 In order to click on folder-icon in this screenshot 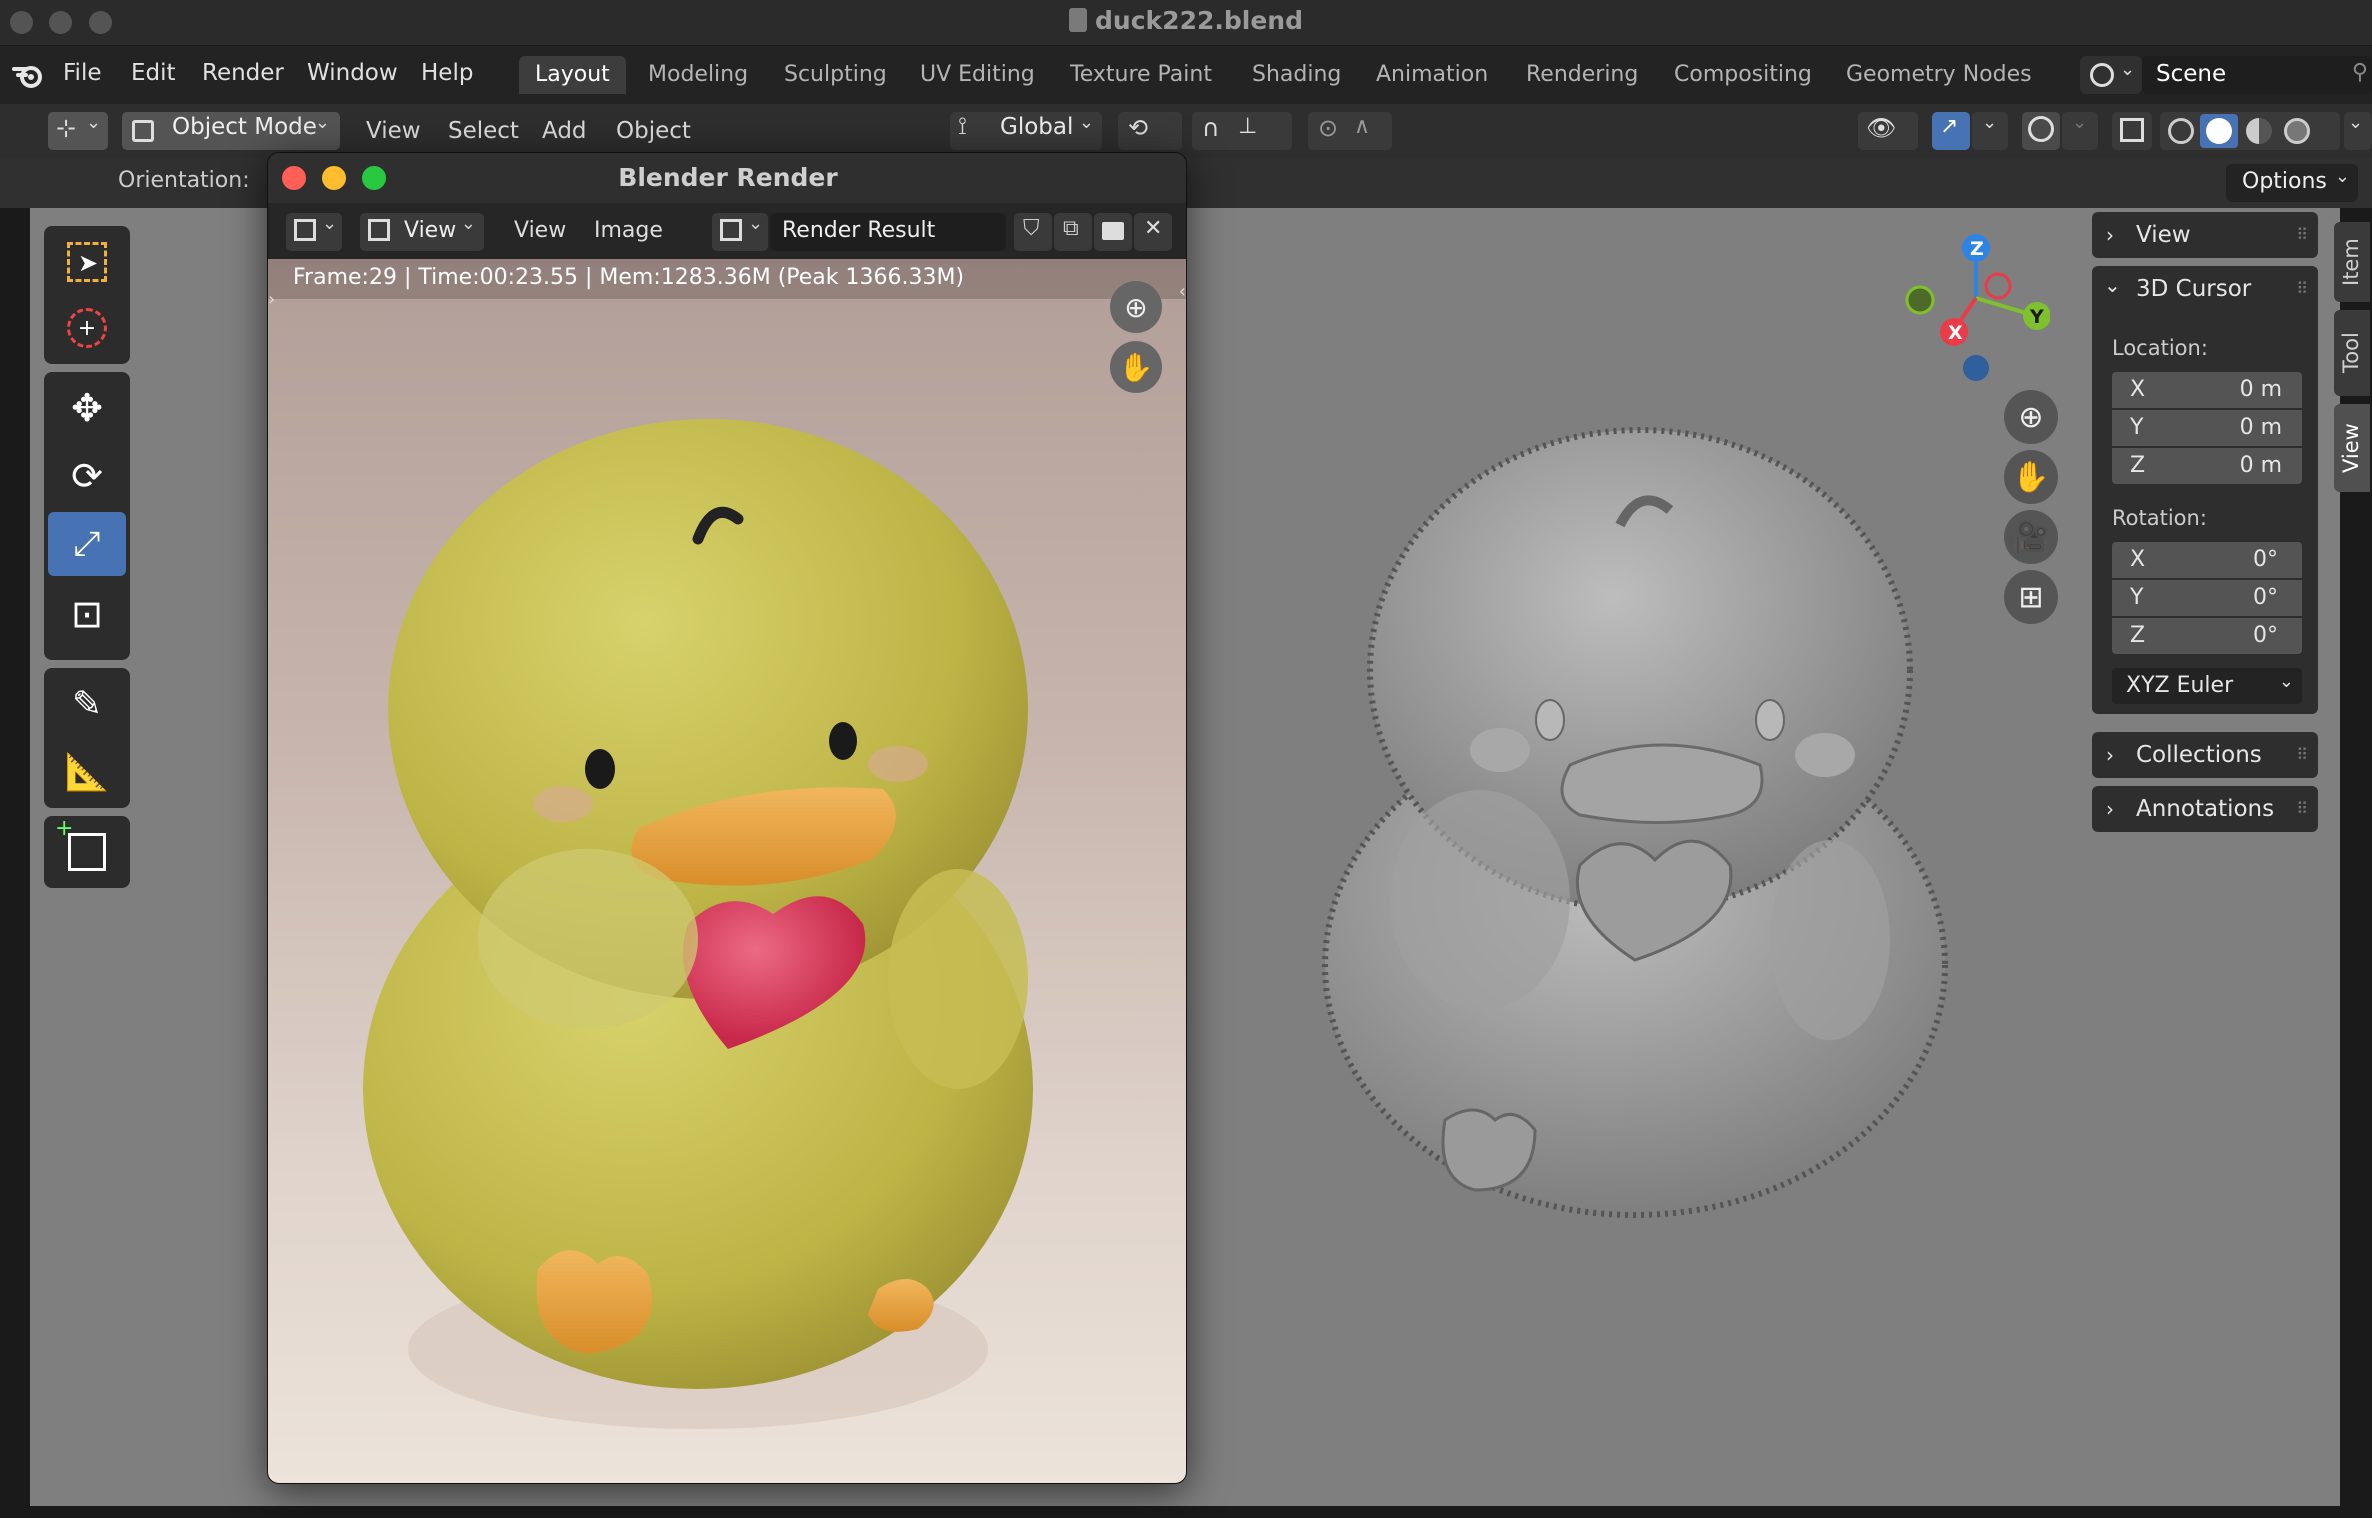, I will do `click(1113, 231)`.